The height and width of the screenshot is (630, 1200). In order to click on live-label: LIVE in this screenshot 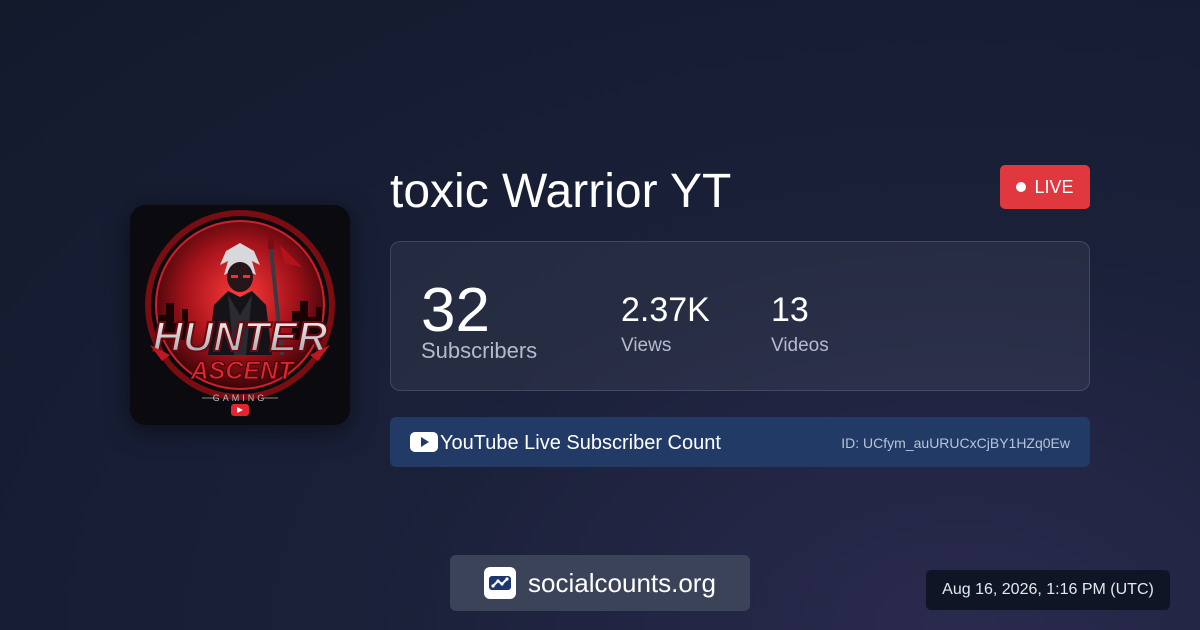, I will do `click(1054, 186)`.